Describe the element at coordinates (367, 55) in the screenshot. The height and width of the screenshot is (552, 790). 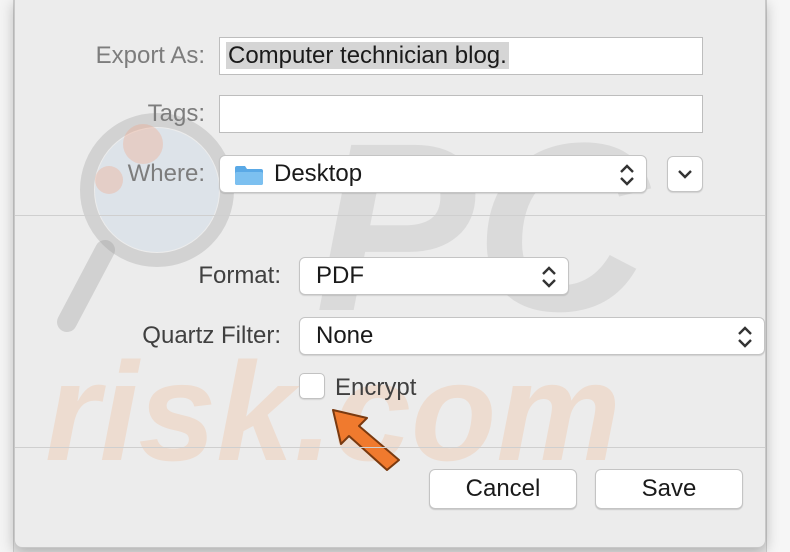
I see `export-as-value: Computer technician blog.` at that location.